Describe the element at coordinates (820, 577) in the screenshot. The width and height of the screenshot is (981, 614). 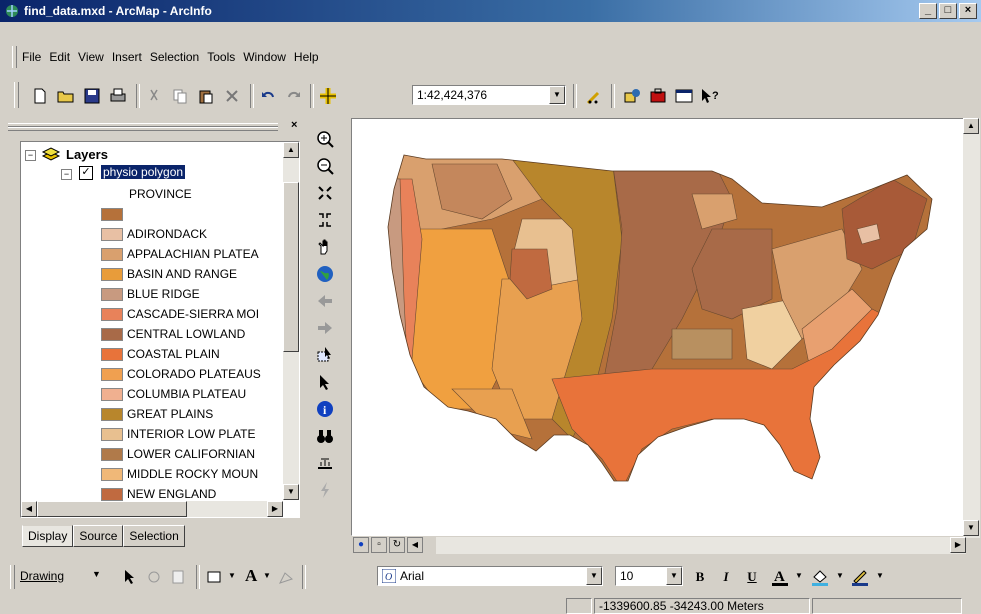
I see `fill-color-icon` at that location.